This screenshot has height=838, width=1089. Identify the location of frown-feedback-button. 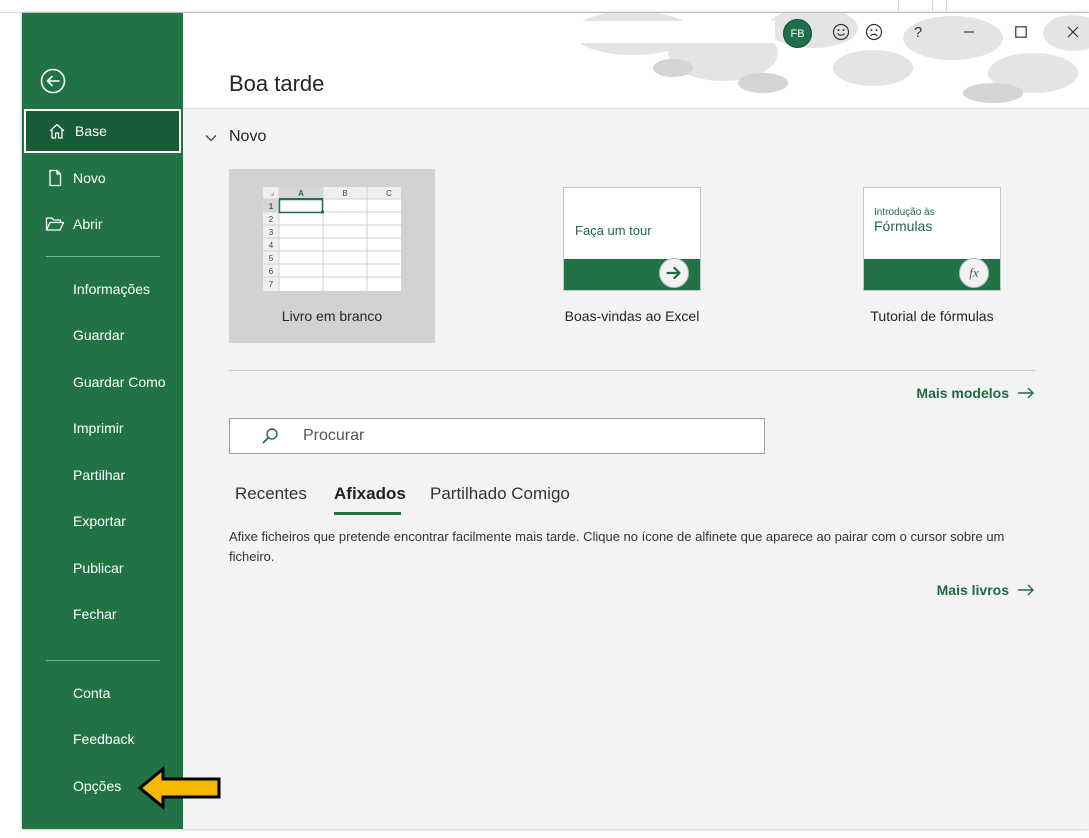
(874, 32).